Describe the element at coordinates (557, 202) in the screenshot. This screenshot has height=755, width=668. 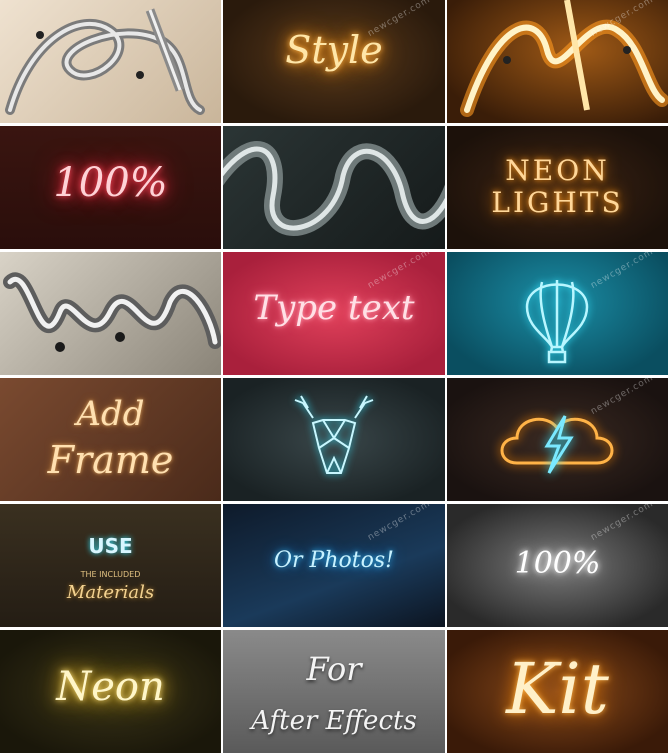
I see `neon-lights-line2: LIGHTS` at that location.